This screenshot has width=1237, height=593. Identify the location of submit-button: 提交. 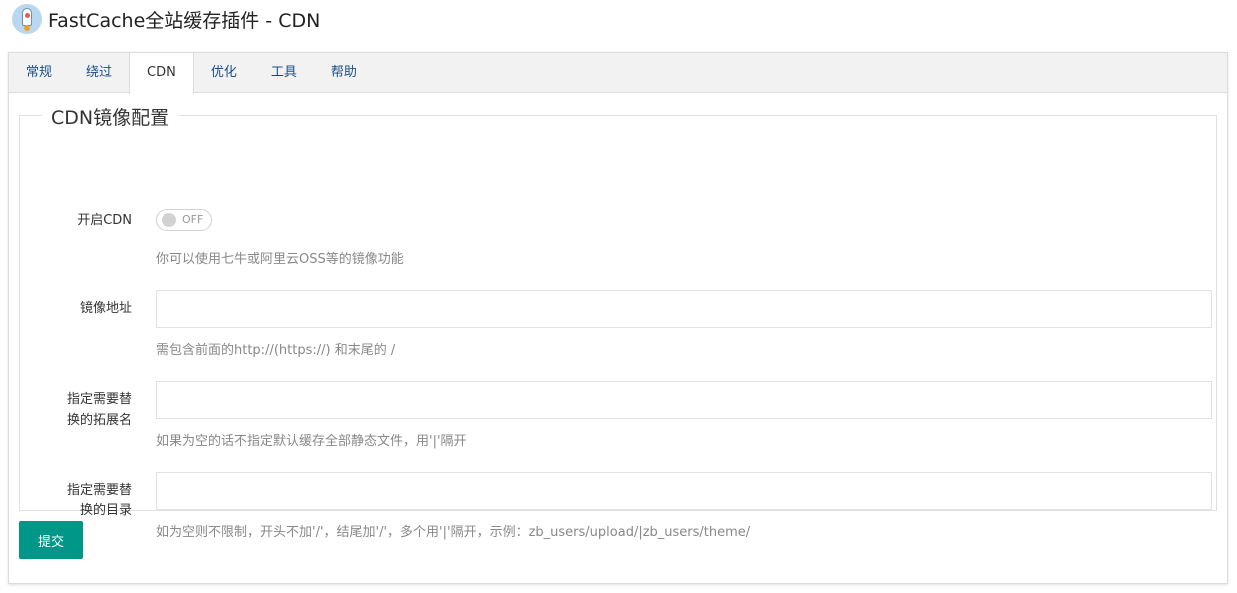
(51, 540).